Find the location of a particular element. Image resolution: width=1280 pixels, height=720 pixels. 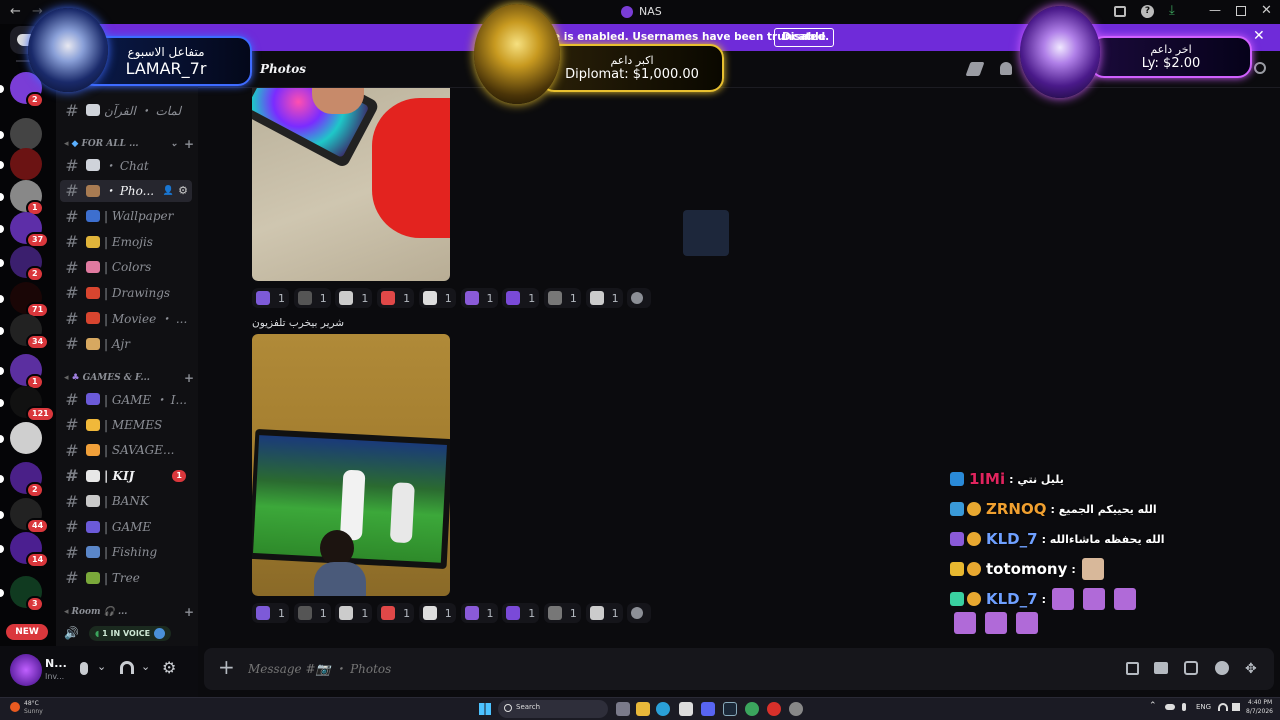

search-icon is located at coordinates (1260, 68).